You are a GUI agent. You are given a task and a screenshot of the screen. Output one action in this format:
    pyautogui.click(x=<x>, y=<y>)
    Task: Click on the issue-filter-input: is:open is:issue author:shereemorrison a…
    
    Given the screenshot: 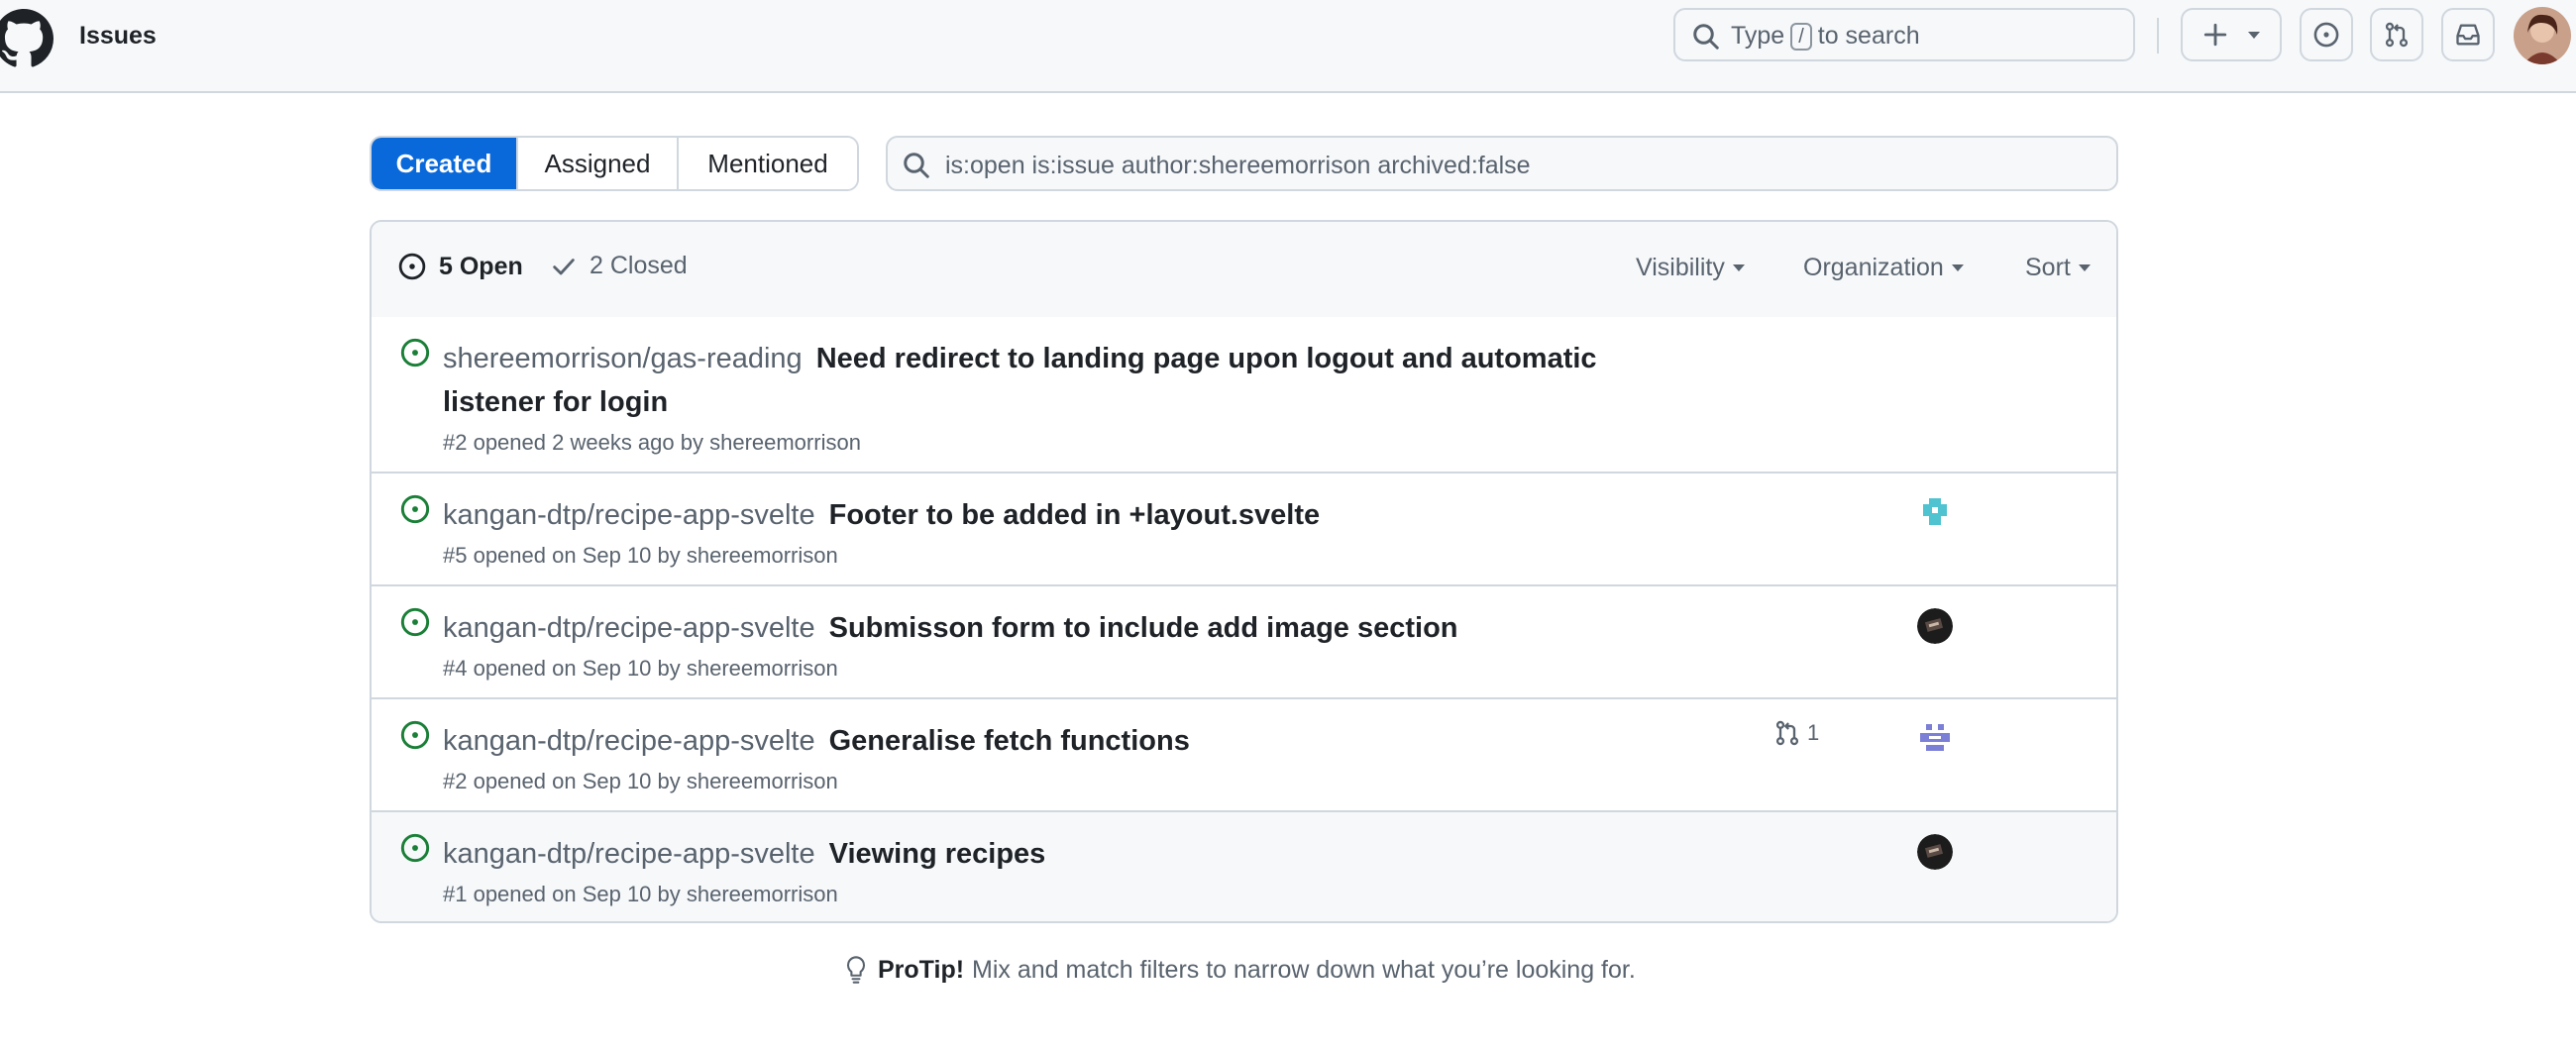 What is the action you would take?
    pyautogui.click(x=1502, y=163)
    